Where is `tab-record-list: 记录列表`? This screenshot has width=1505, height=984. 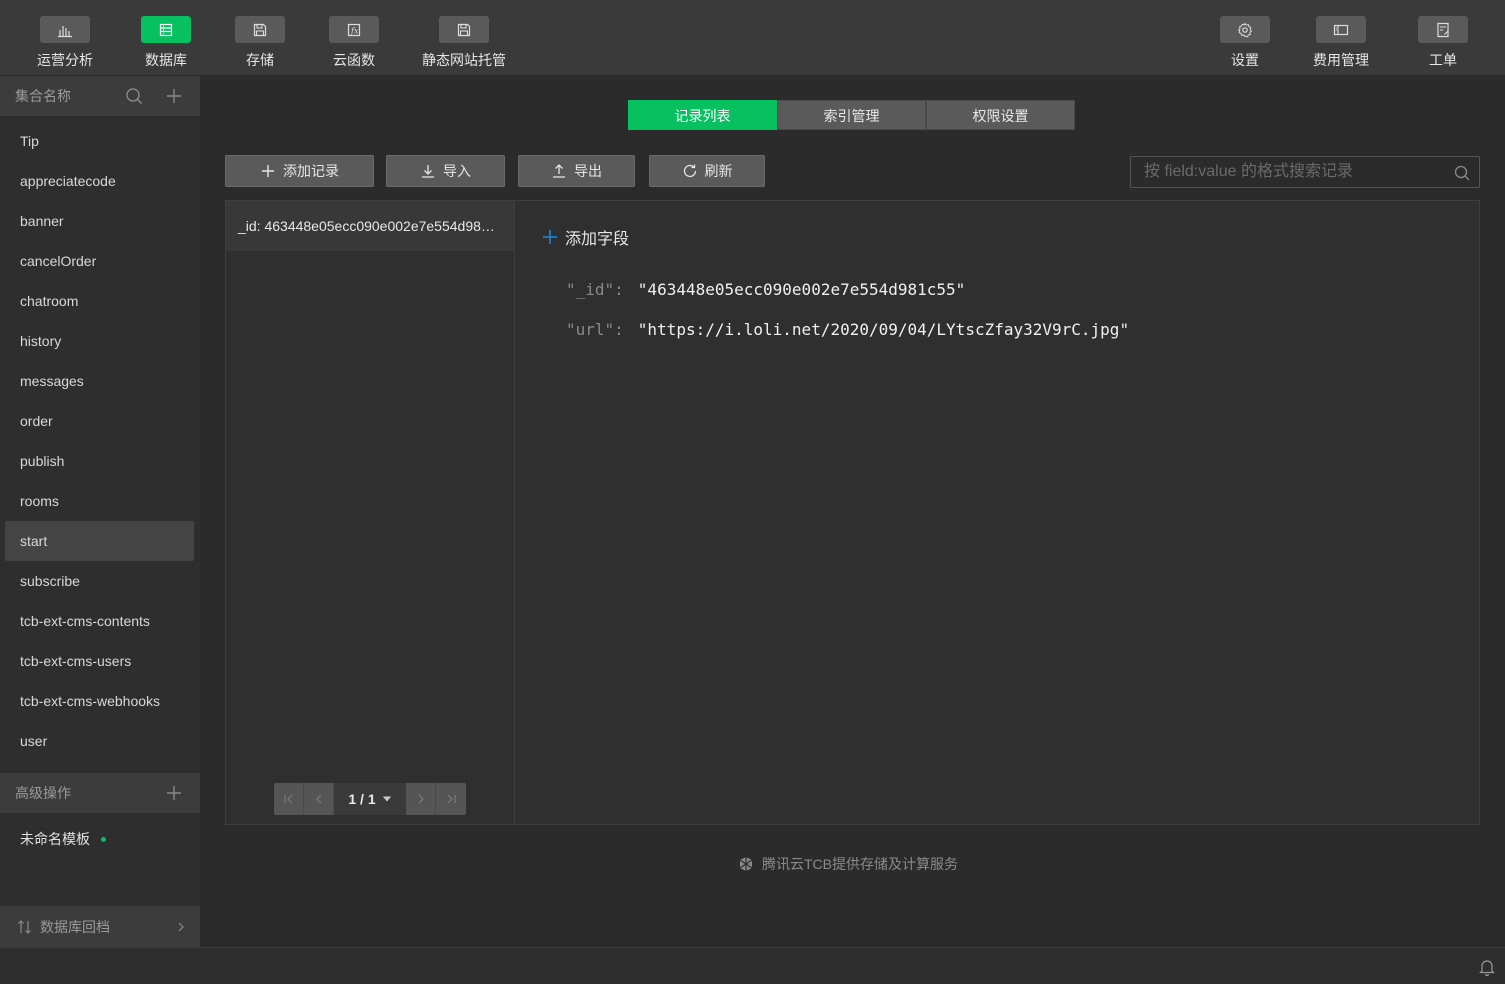 tab-record-list: 记录列表 is located at coordinates (702, 115).